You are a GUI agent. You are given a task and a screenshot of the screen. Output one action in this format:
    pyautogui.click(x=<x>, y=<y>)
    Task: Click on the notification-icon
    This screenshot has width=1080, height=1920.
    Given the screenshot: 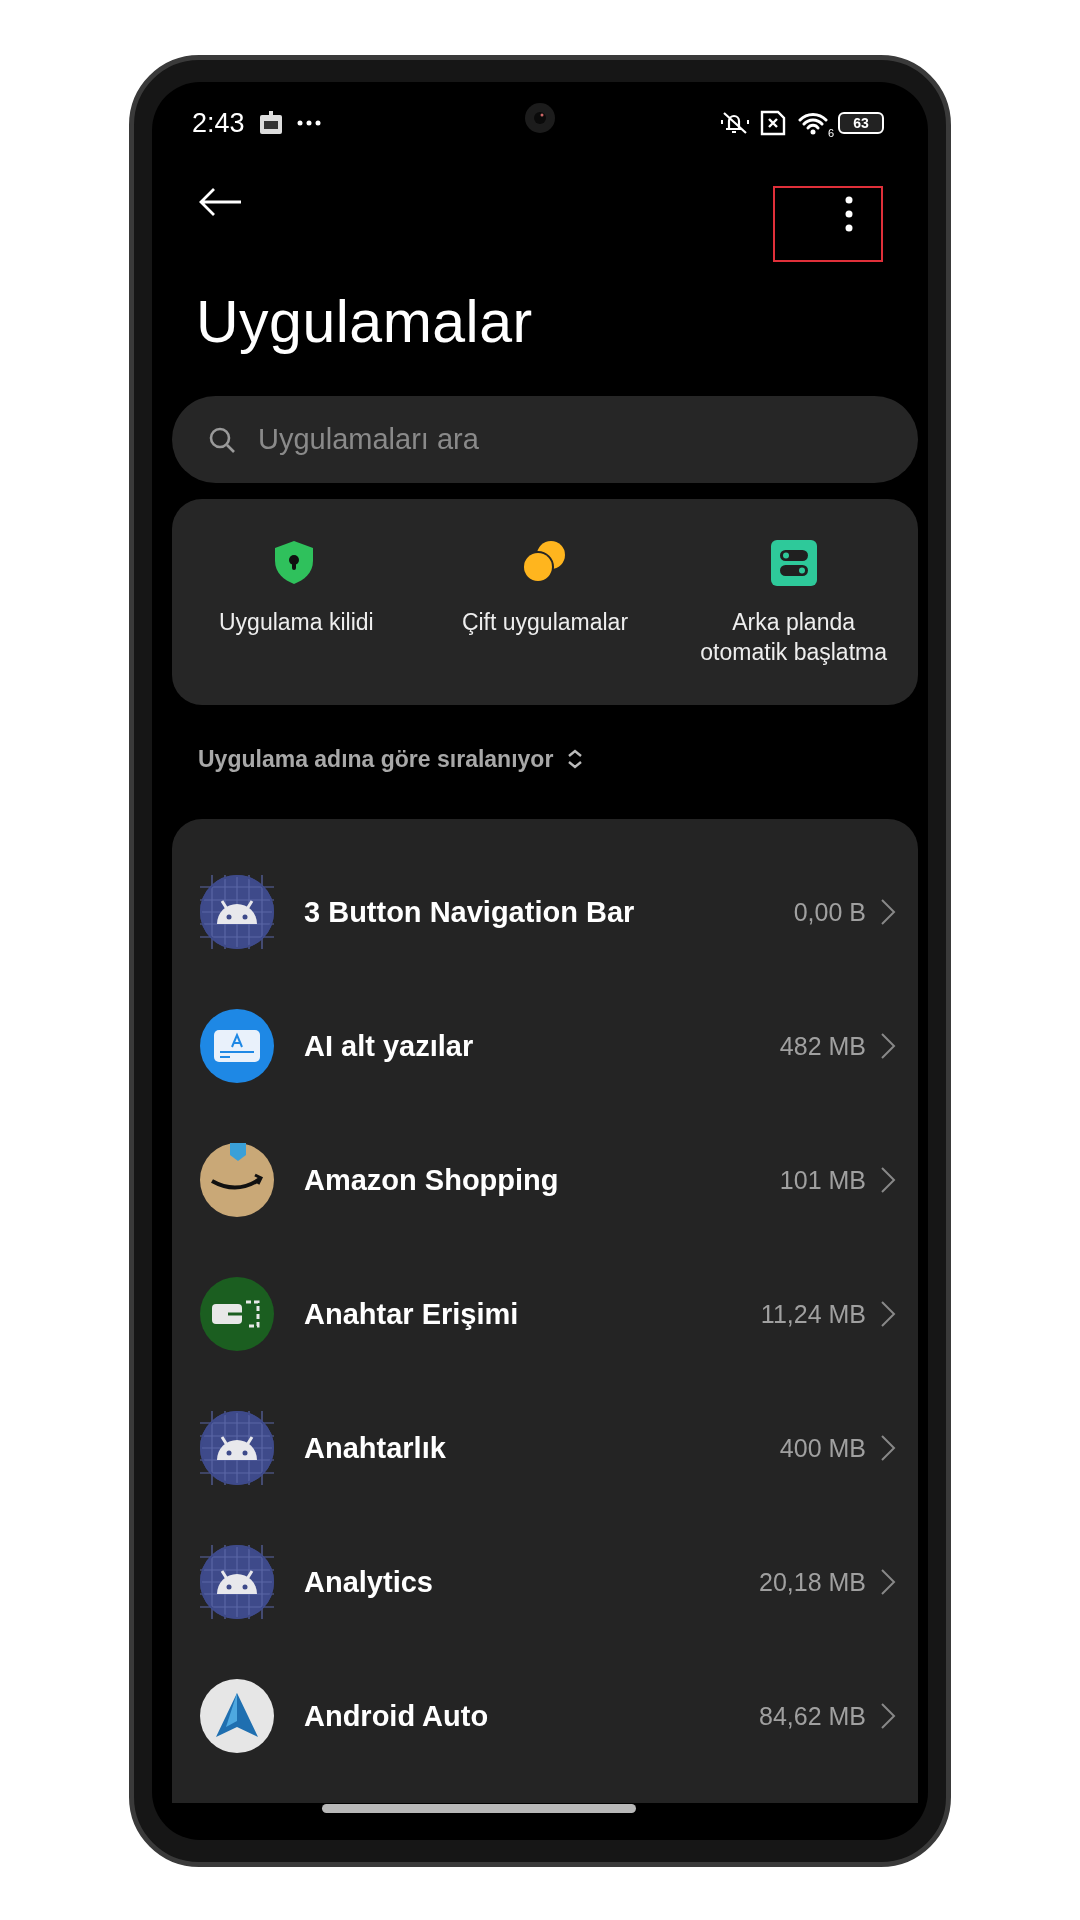 What is the action you would take?
    pyautogui.click(x=270, y=123)
    